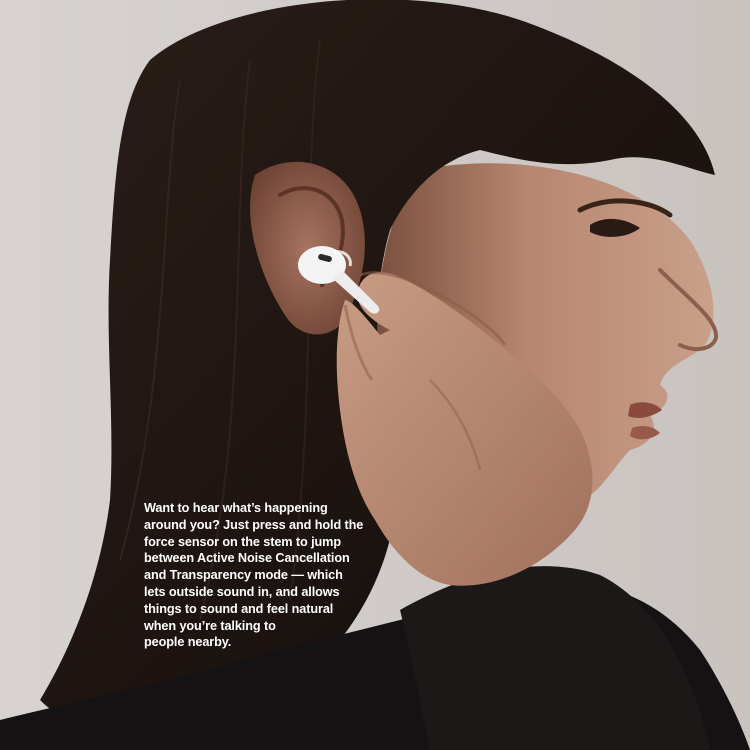 The image size is (750, 750). I want to click on caption-line: and Transparency mode — which, so click(243, 575).